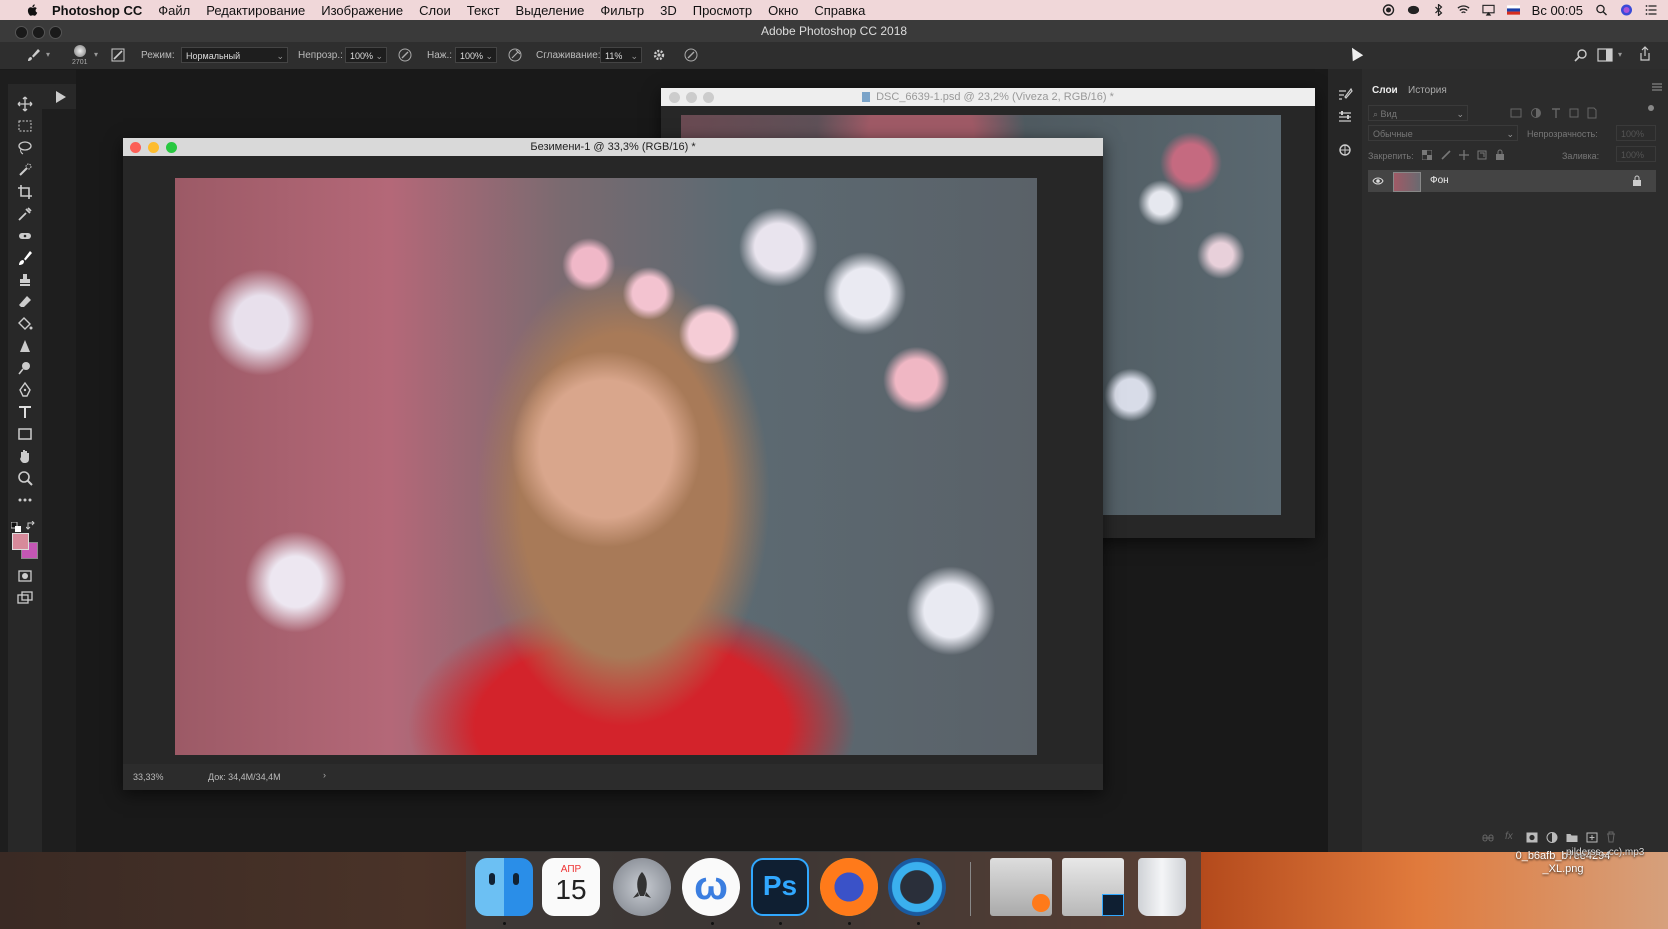  Describe the element at coordinates (148, 777) in the screenshot. I see `zoom-level: 33,33%` at that location.